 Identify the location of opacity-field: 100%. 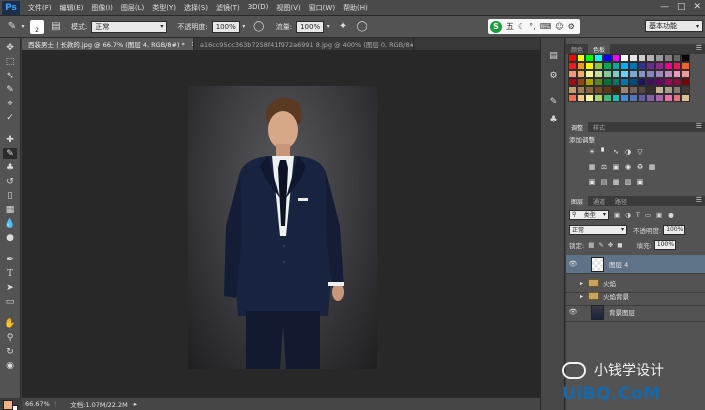
(225, 26).